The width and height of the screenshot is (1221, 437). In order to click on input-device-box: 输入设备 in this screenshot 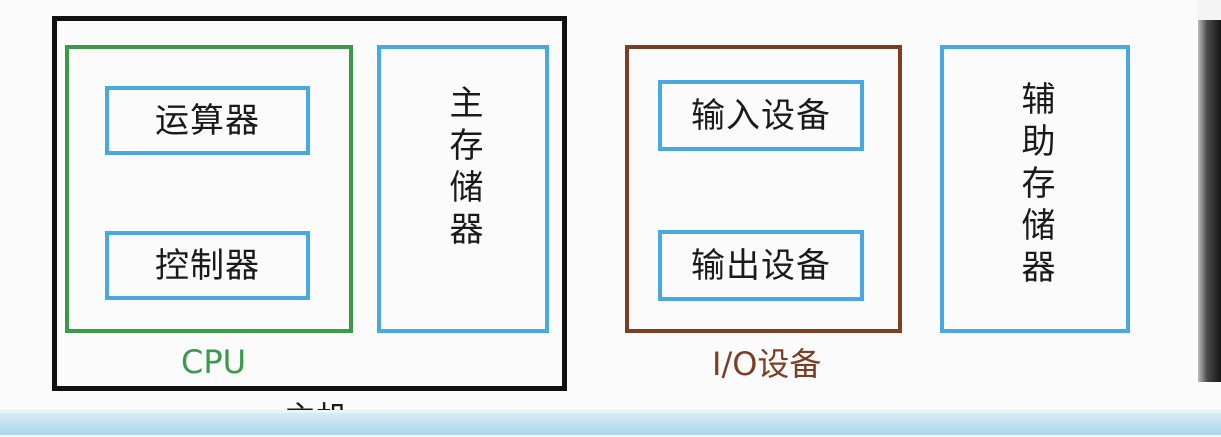, I will do `click(761, 115)`.